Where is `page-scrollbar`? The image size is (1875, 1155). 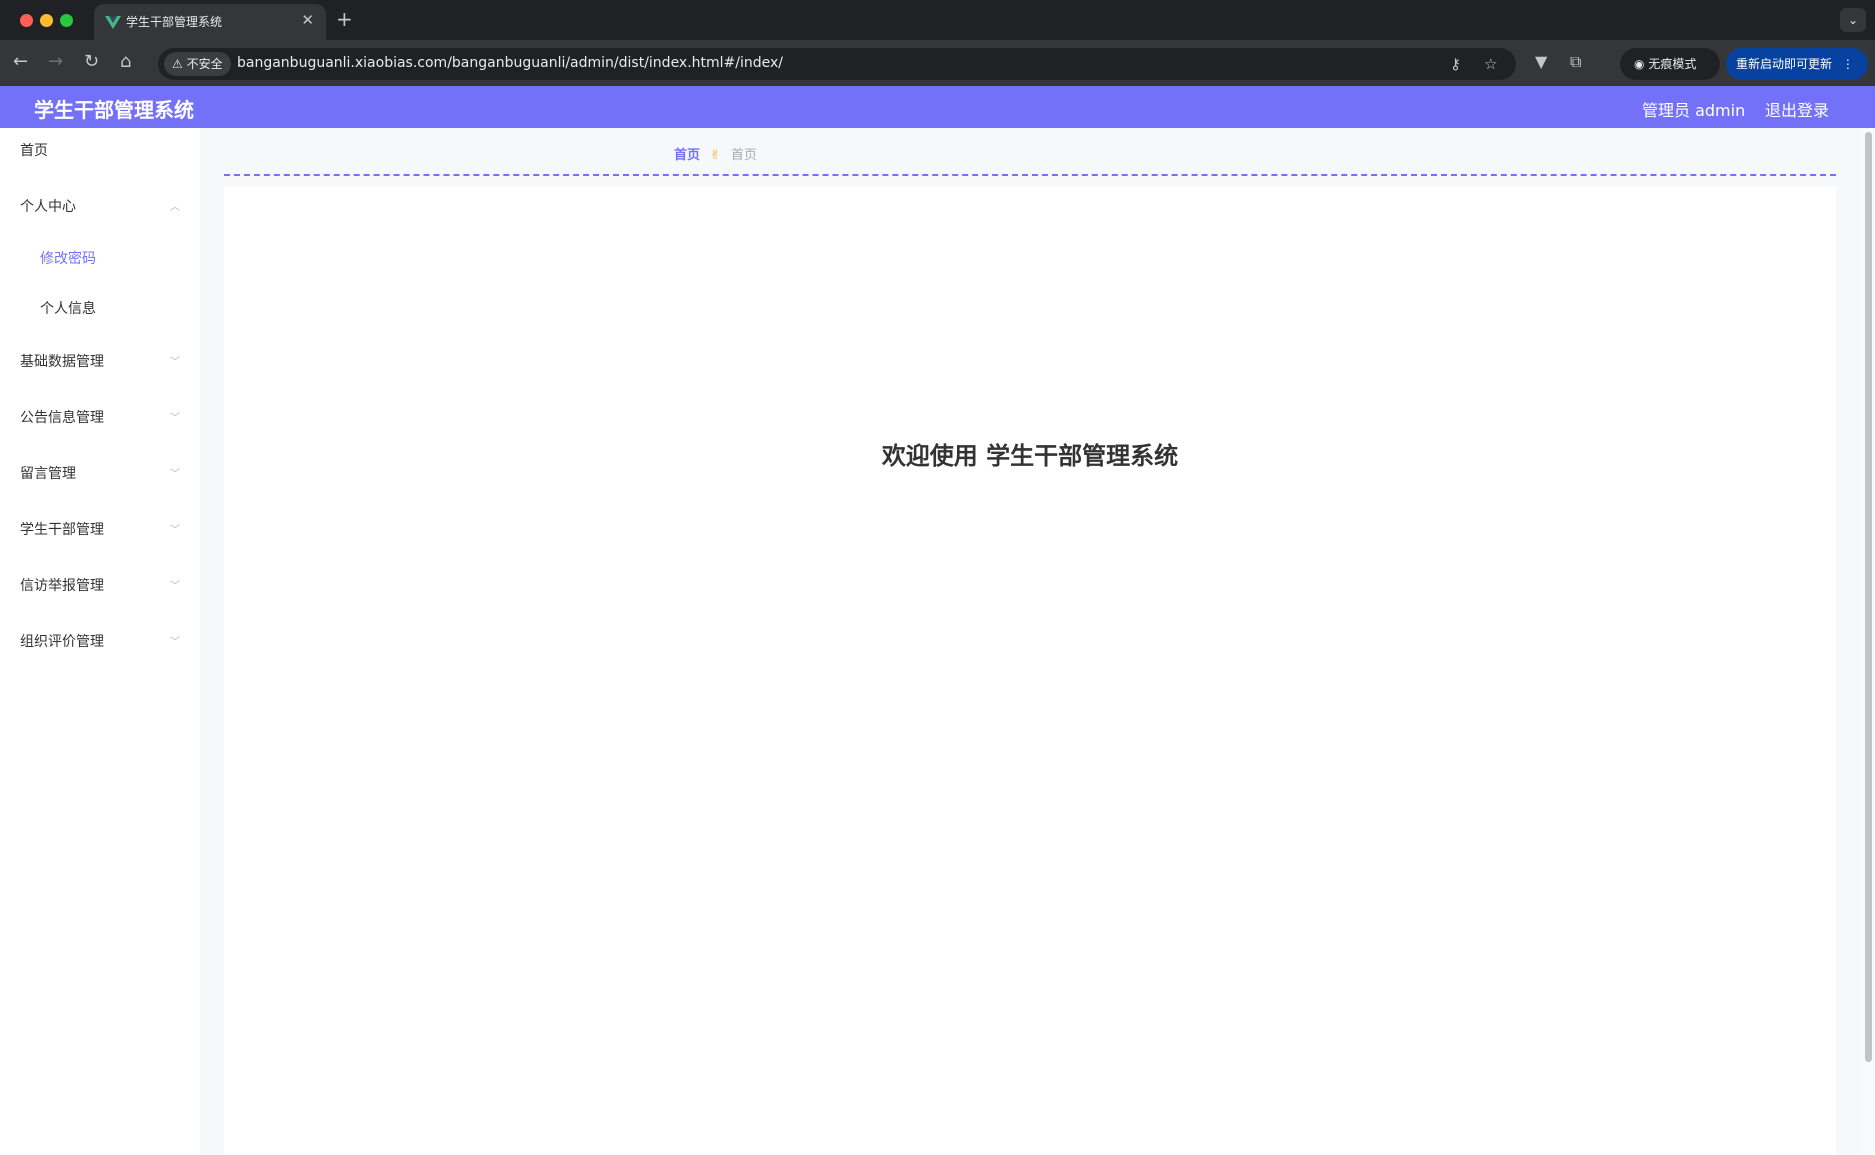
page-scrollbar is located at coordinates (1868, 641).